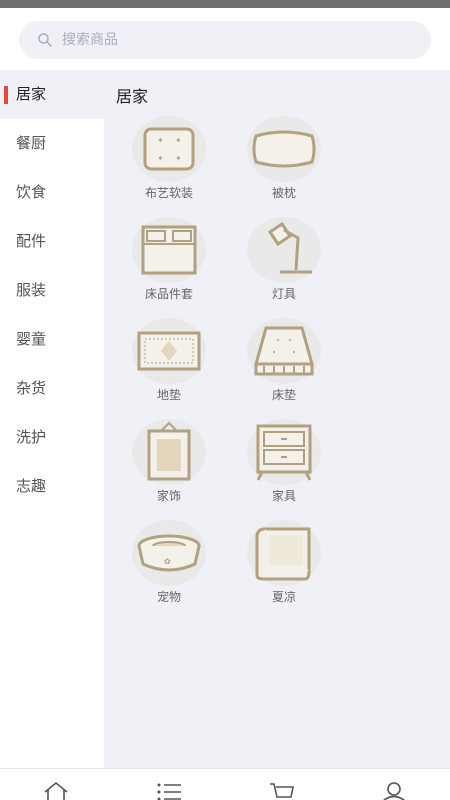  What do you see at coordinates (225, 4) in the screenshot?
I see `status-bar` at bounding box center [225, 4].